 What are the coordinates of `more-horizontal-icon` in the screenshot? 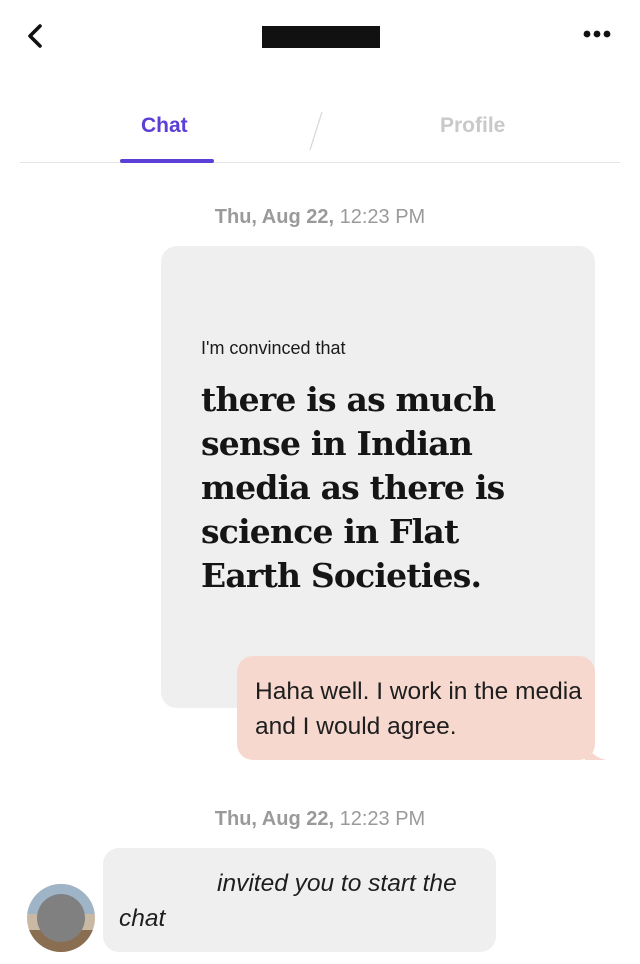 It's located at (597, 34).